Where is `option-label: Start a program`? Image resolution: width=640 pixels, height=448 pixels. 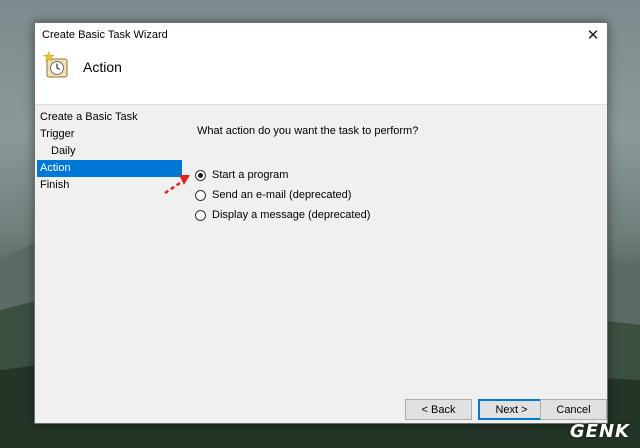
option-label: Start a program is located at coordinates (250, 175).